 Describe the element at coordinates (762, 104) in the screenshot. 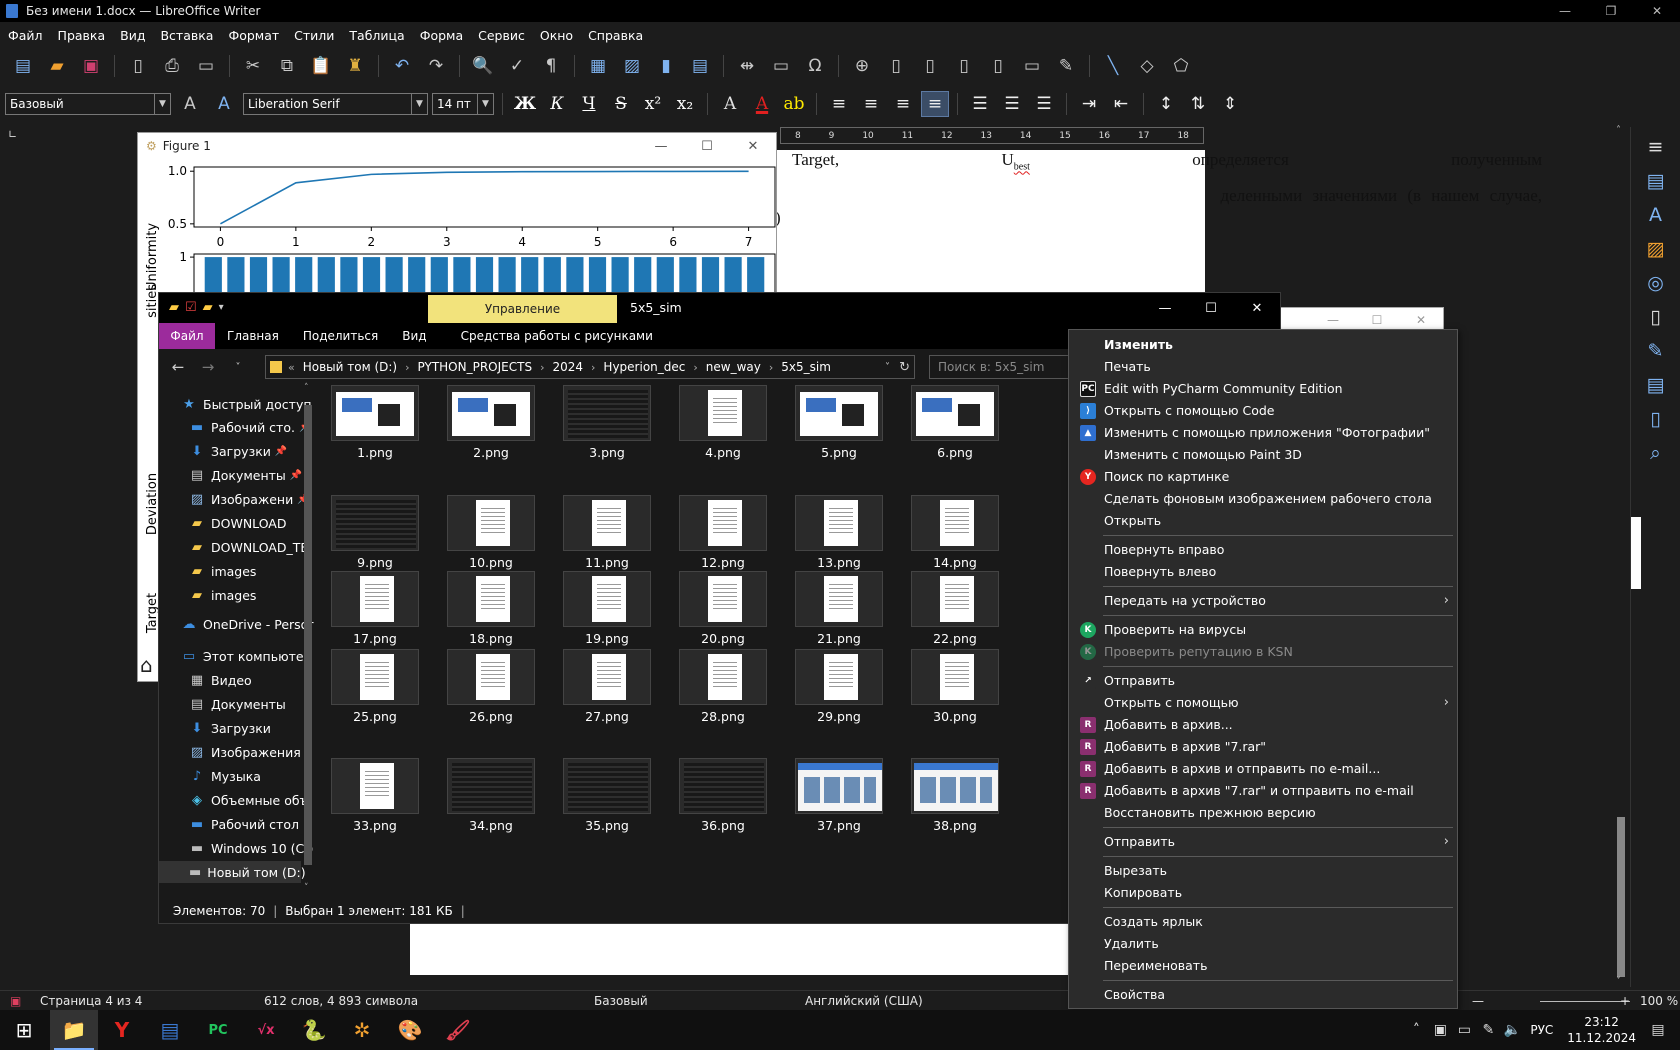

I see `font-color-icon: A` at that location.